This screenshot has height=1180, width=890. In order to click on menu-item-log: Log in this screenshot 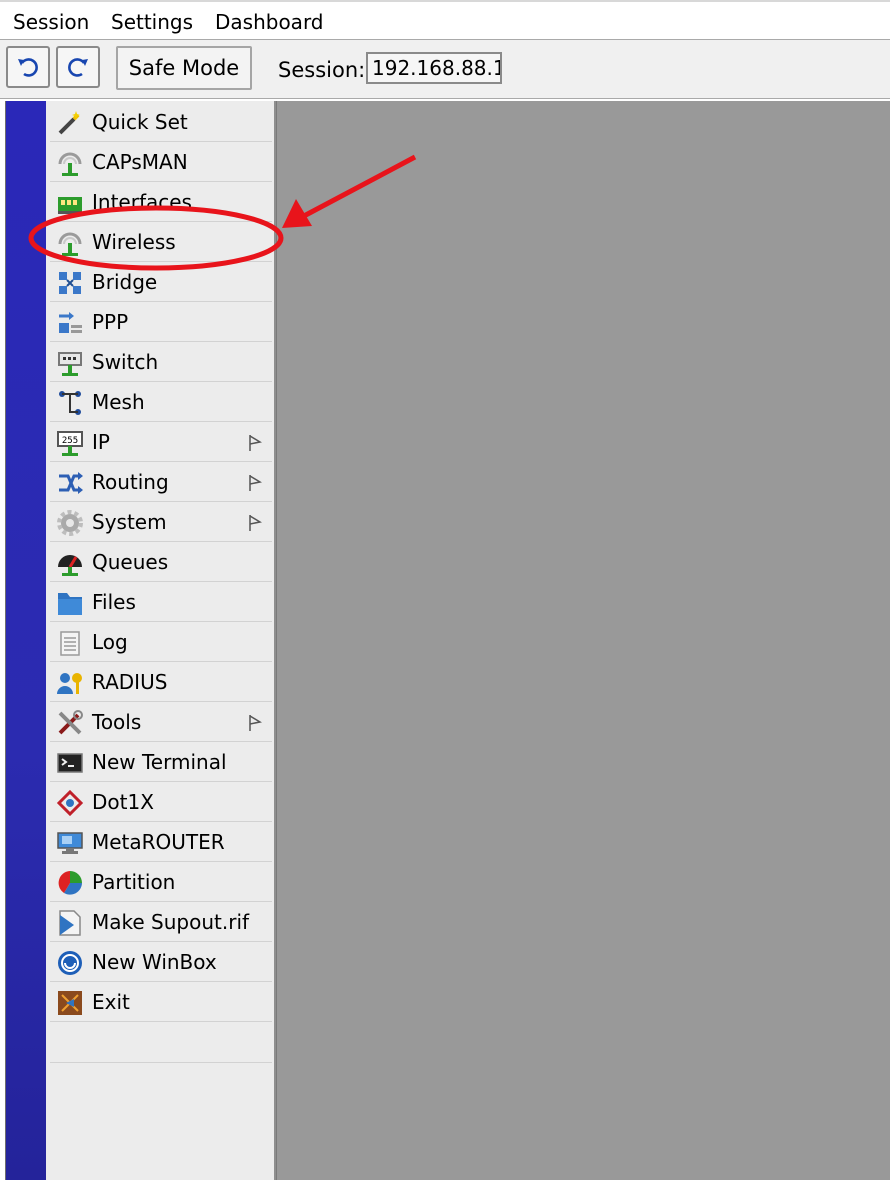, I will do `click(161, 642)`.